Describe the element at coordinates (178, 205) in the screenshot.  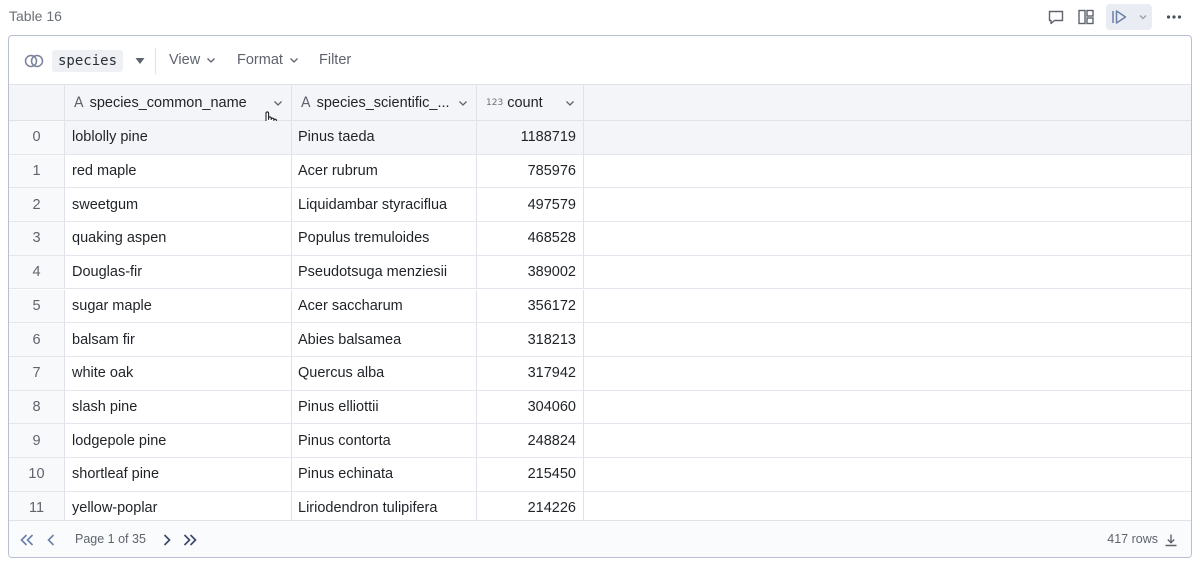
I see `cell-species-common-name: sweetgum` at that location.